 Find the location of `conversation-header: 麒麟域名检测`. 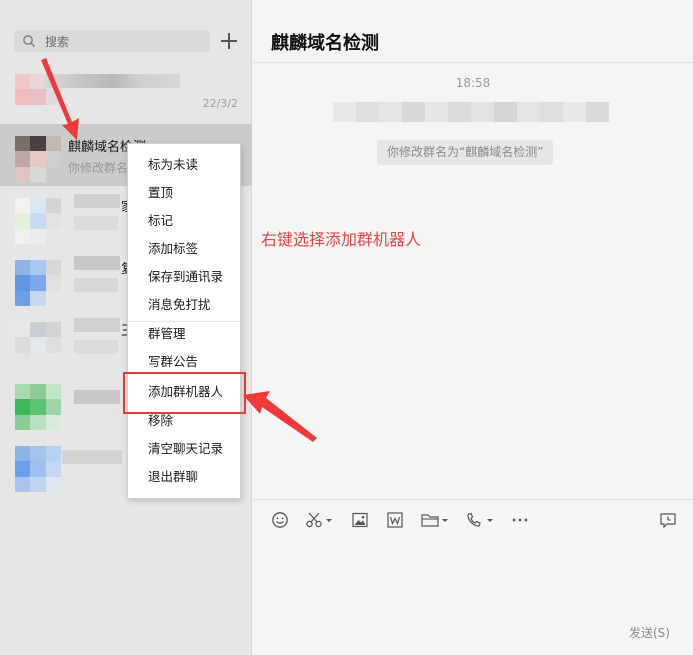

conversation-header: 麒麟域名检测 is located at coordinates (473, 31).